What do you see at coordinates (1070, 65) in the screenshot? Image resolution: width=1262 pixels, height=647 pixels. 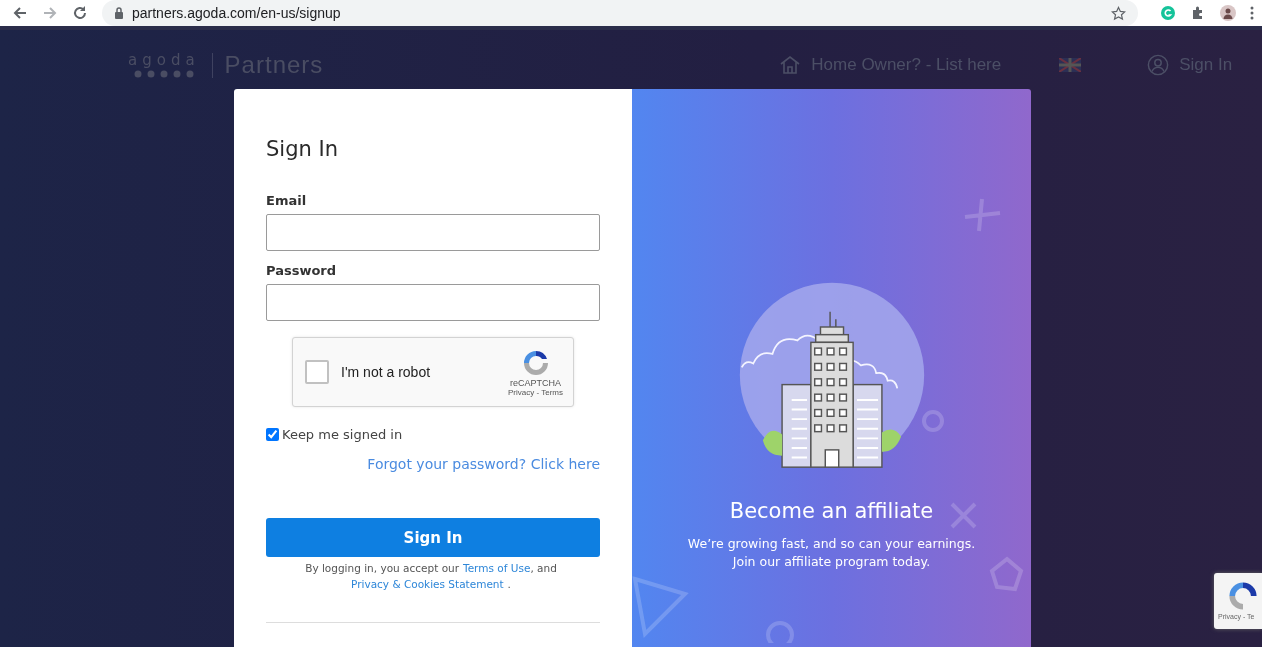 I see `flag-icon` at bounding box center [1070, 65].